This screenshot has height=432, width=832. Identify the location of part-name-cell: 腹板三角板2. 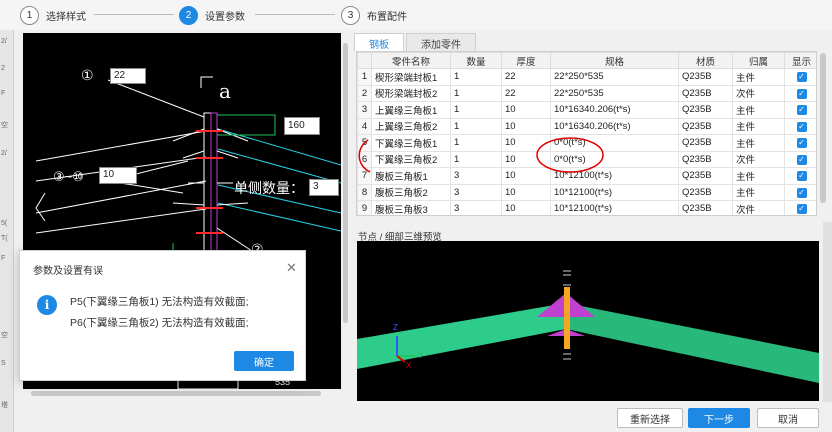
(411, 192).